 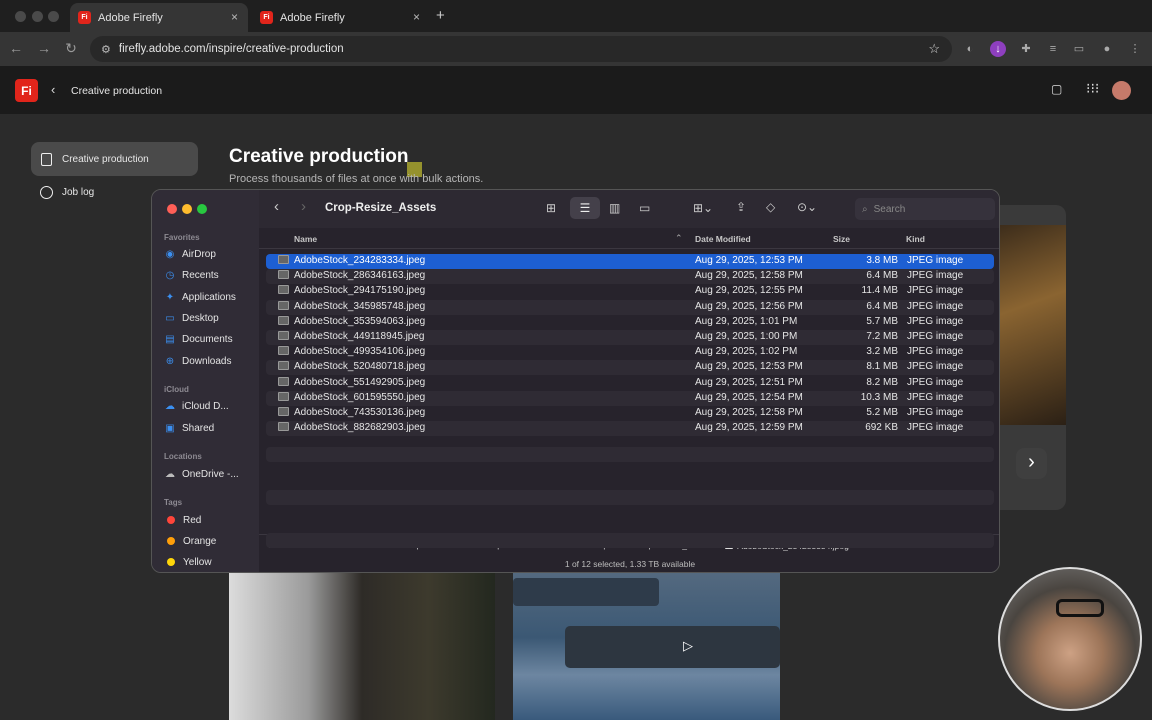 What do you see at coordinates (1135, 49) in the screenshot?
I see `chrome-menu-icon: ⋮` at bounding box center [1135, 49].